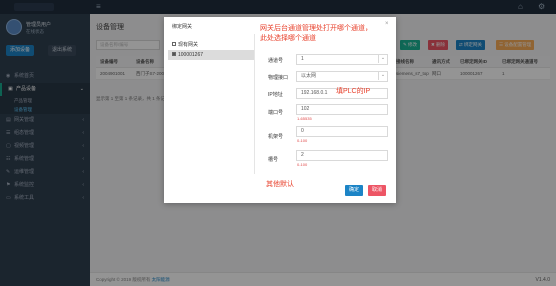 This screenshot has width=556, height=286. Describe the element at coordinates (174, 54) in the screenshot. I see `checkbox-checked` at that location.